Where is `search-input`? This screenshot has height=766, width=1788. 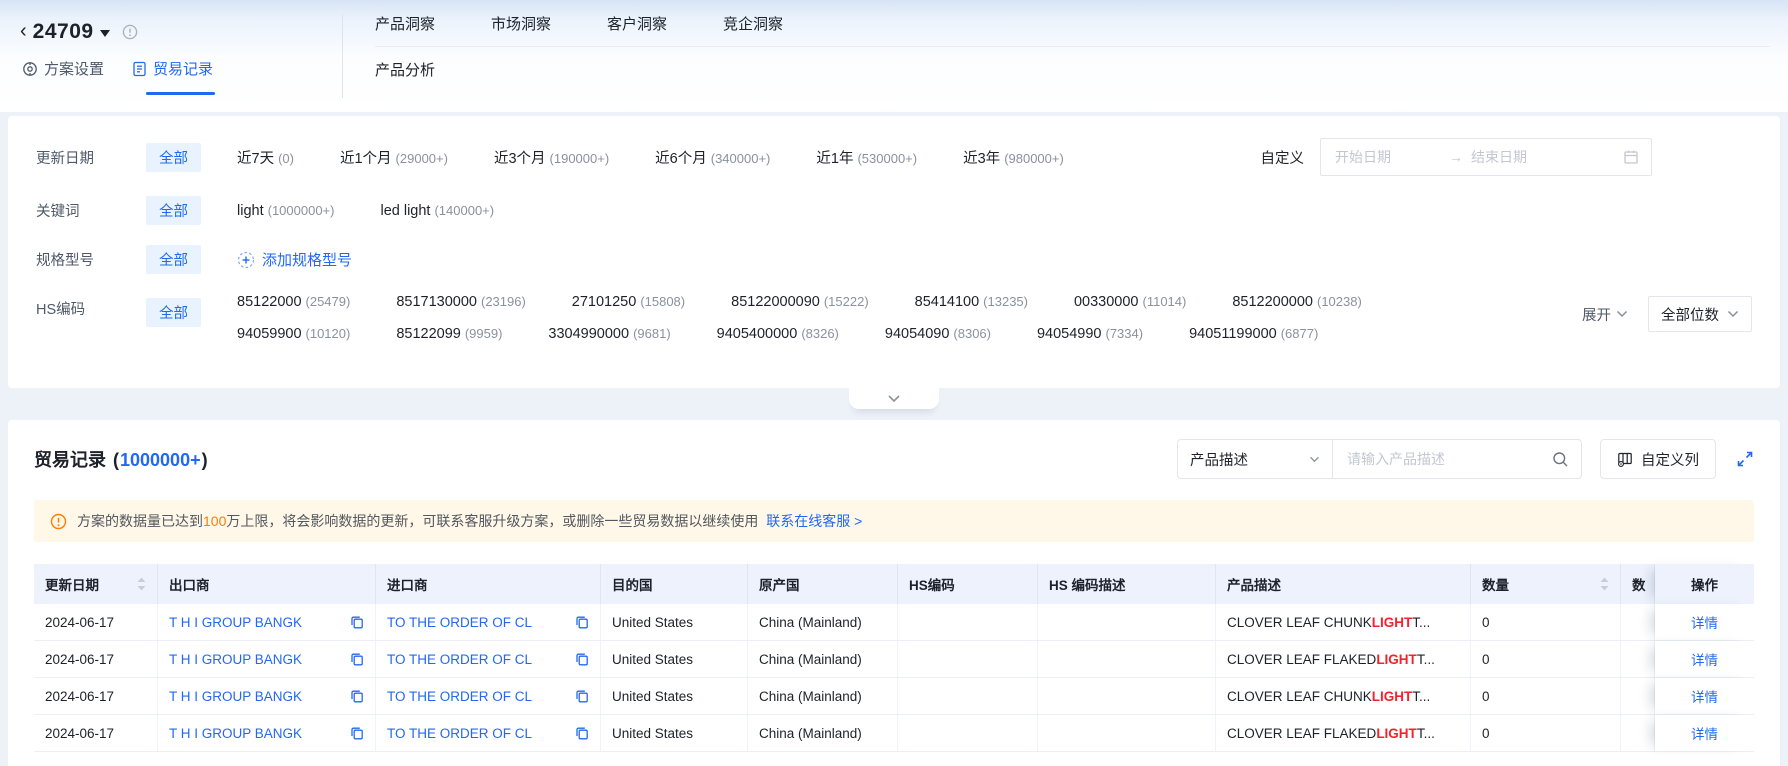 search-input is located at coordinates (1448, 459).